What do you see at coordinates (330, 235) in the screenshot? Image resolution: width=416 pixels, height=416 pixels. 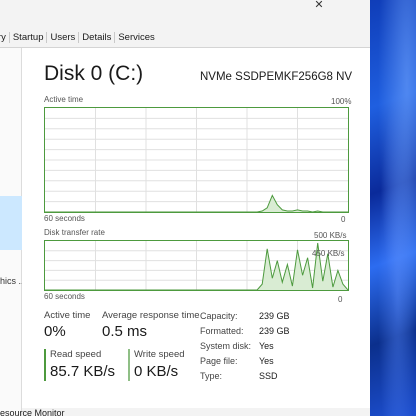 I see `transfer-rate-max-label: 500 KB/s` at bounding box center [330, 235].